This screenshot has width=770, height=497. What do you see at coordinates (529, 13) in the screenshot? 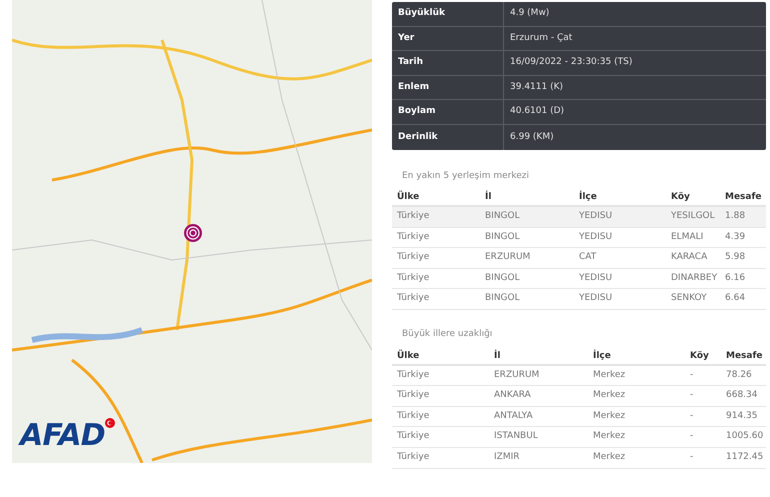
I see `detail-value: 4.9 (Mw)` at bounding box center [529, 13].